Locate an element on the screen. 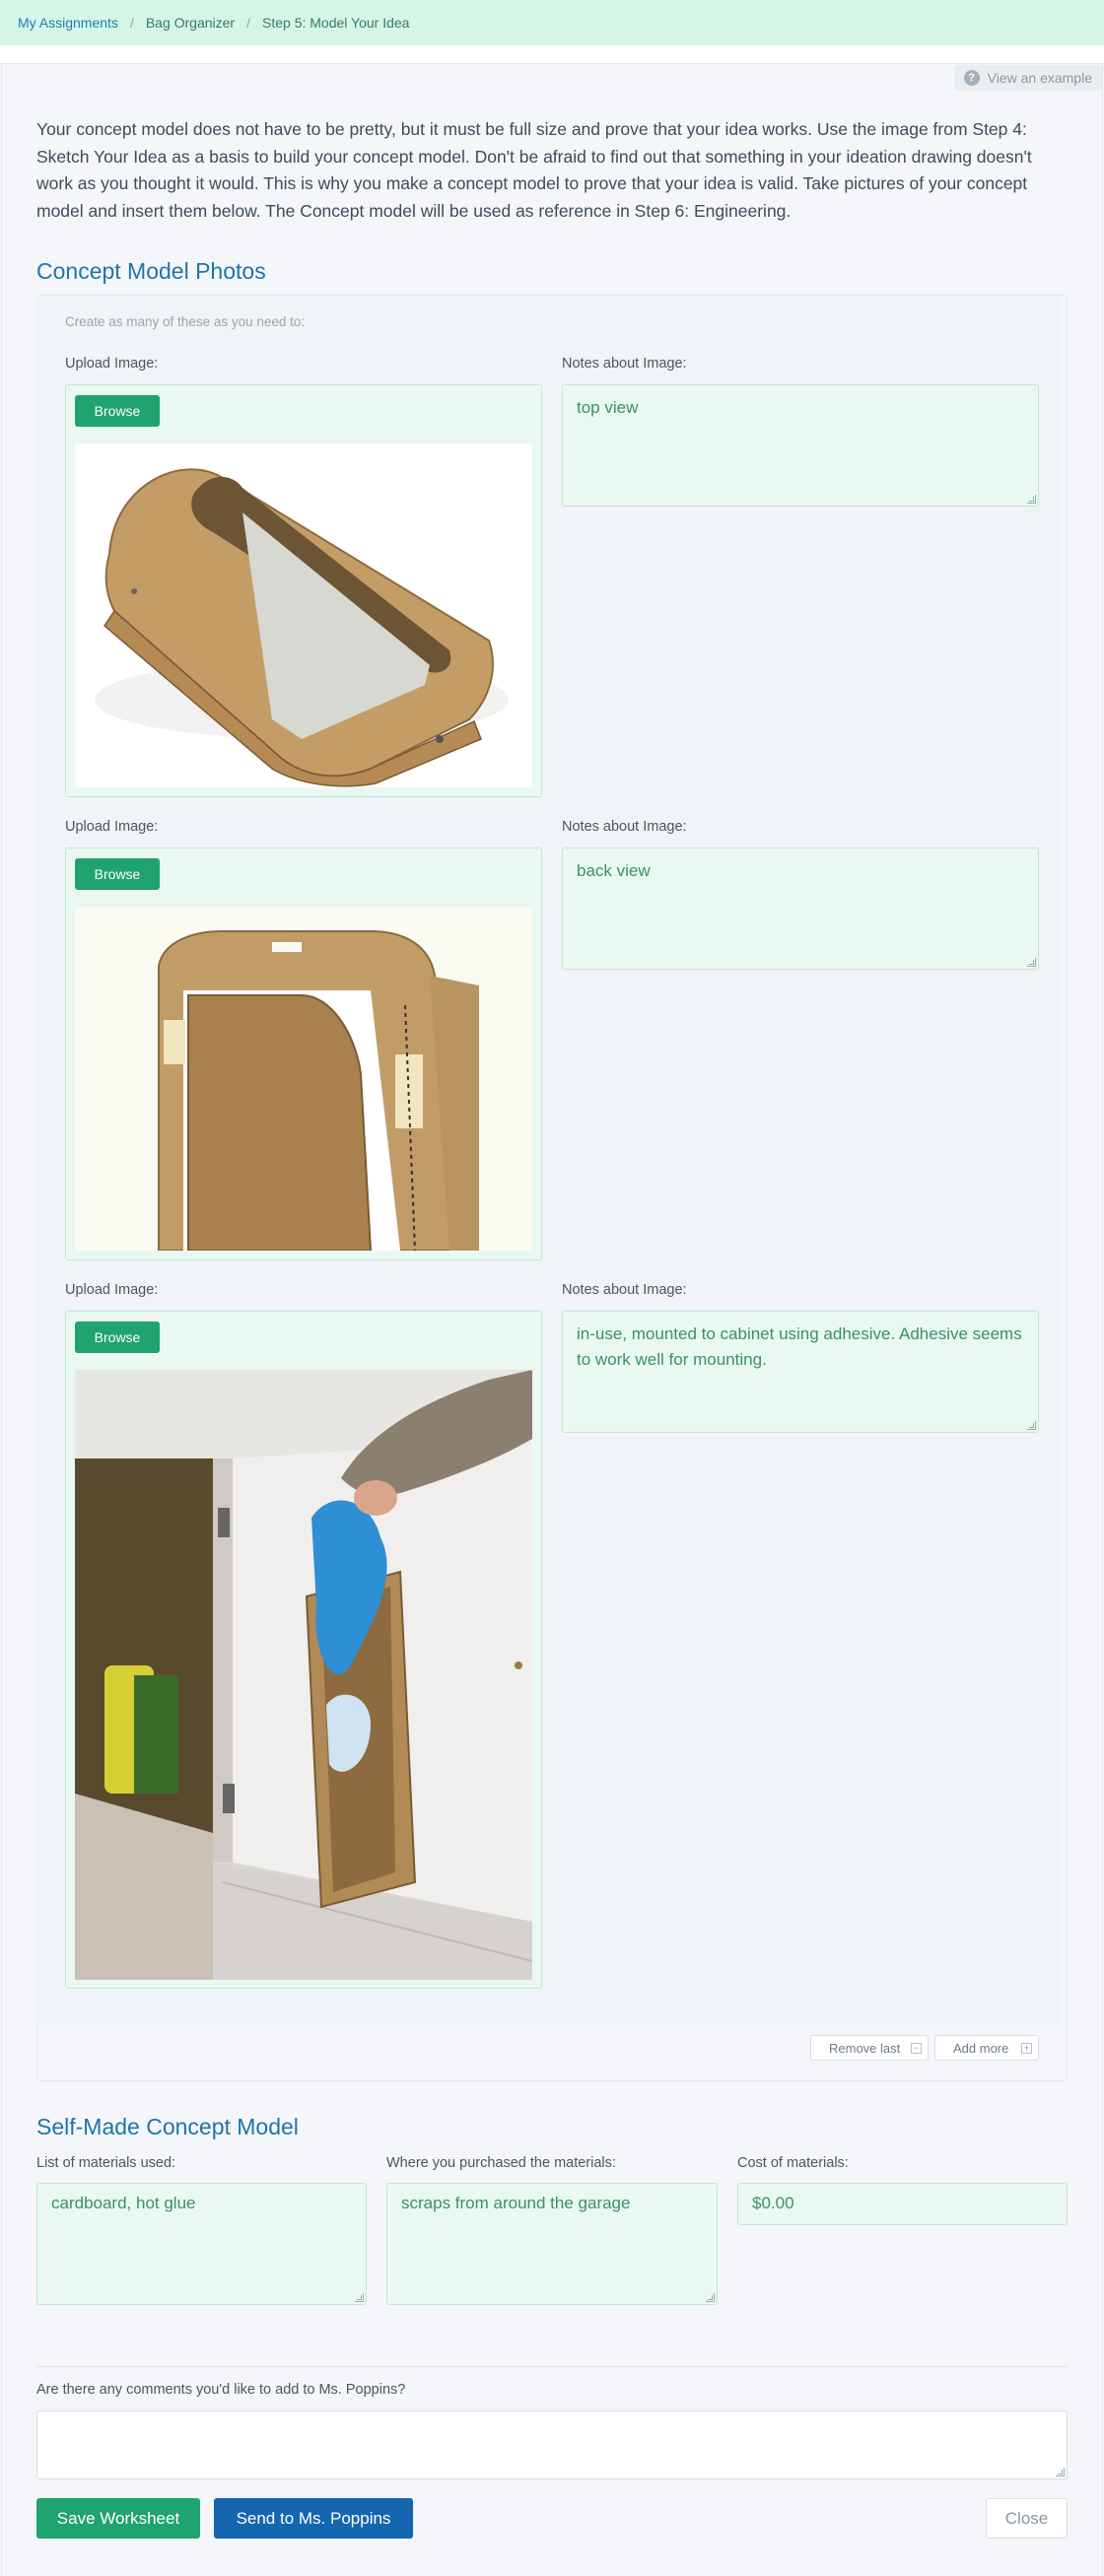 This screenshot has width=1104, height=2576. concept-photo-in-use is located at coordinates (303, 1675).